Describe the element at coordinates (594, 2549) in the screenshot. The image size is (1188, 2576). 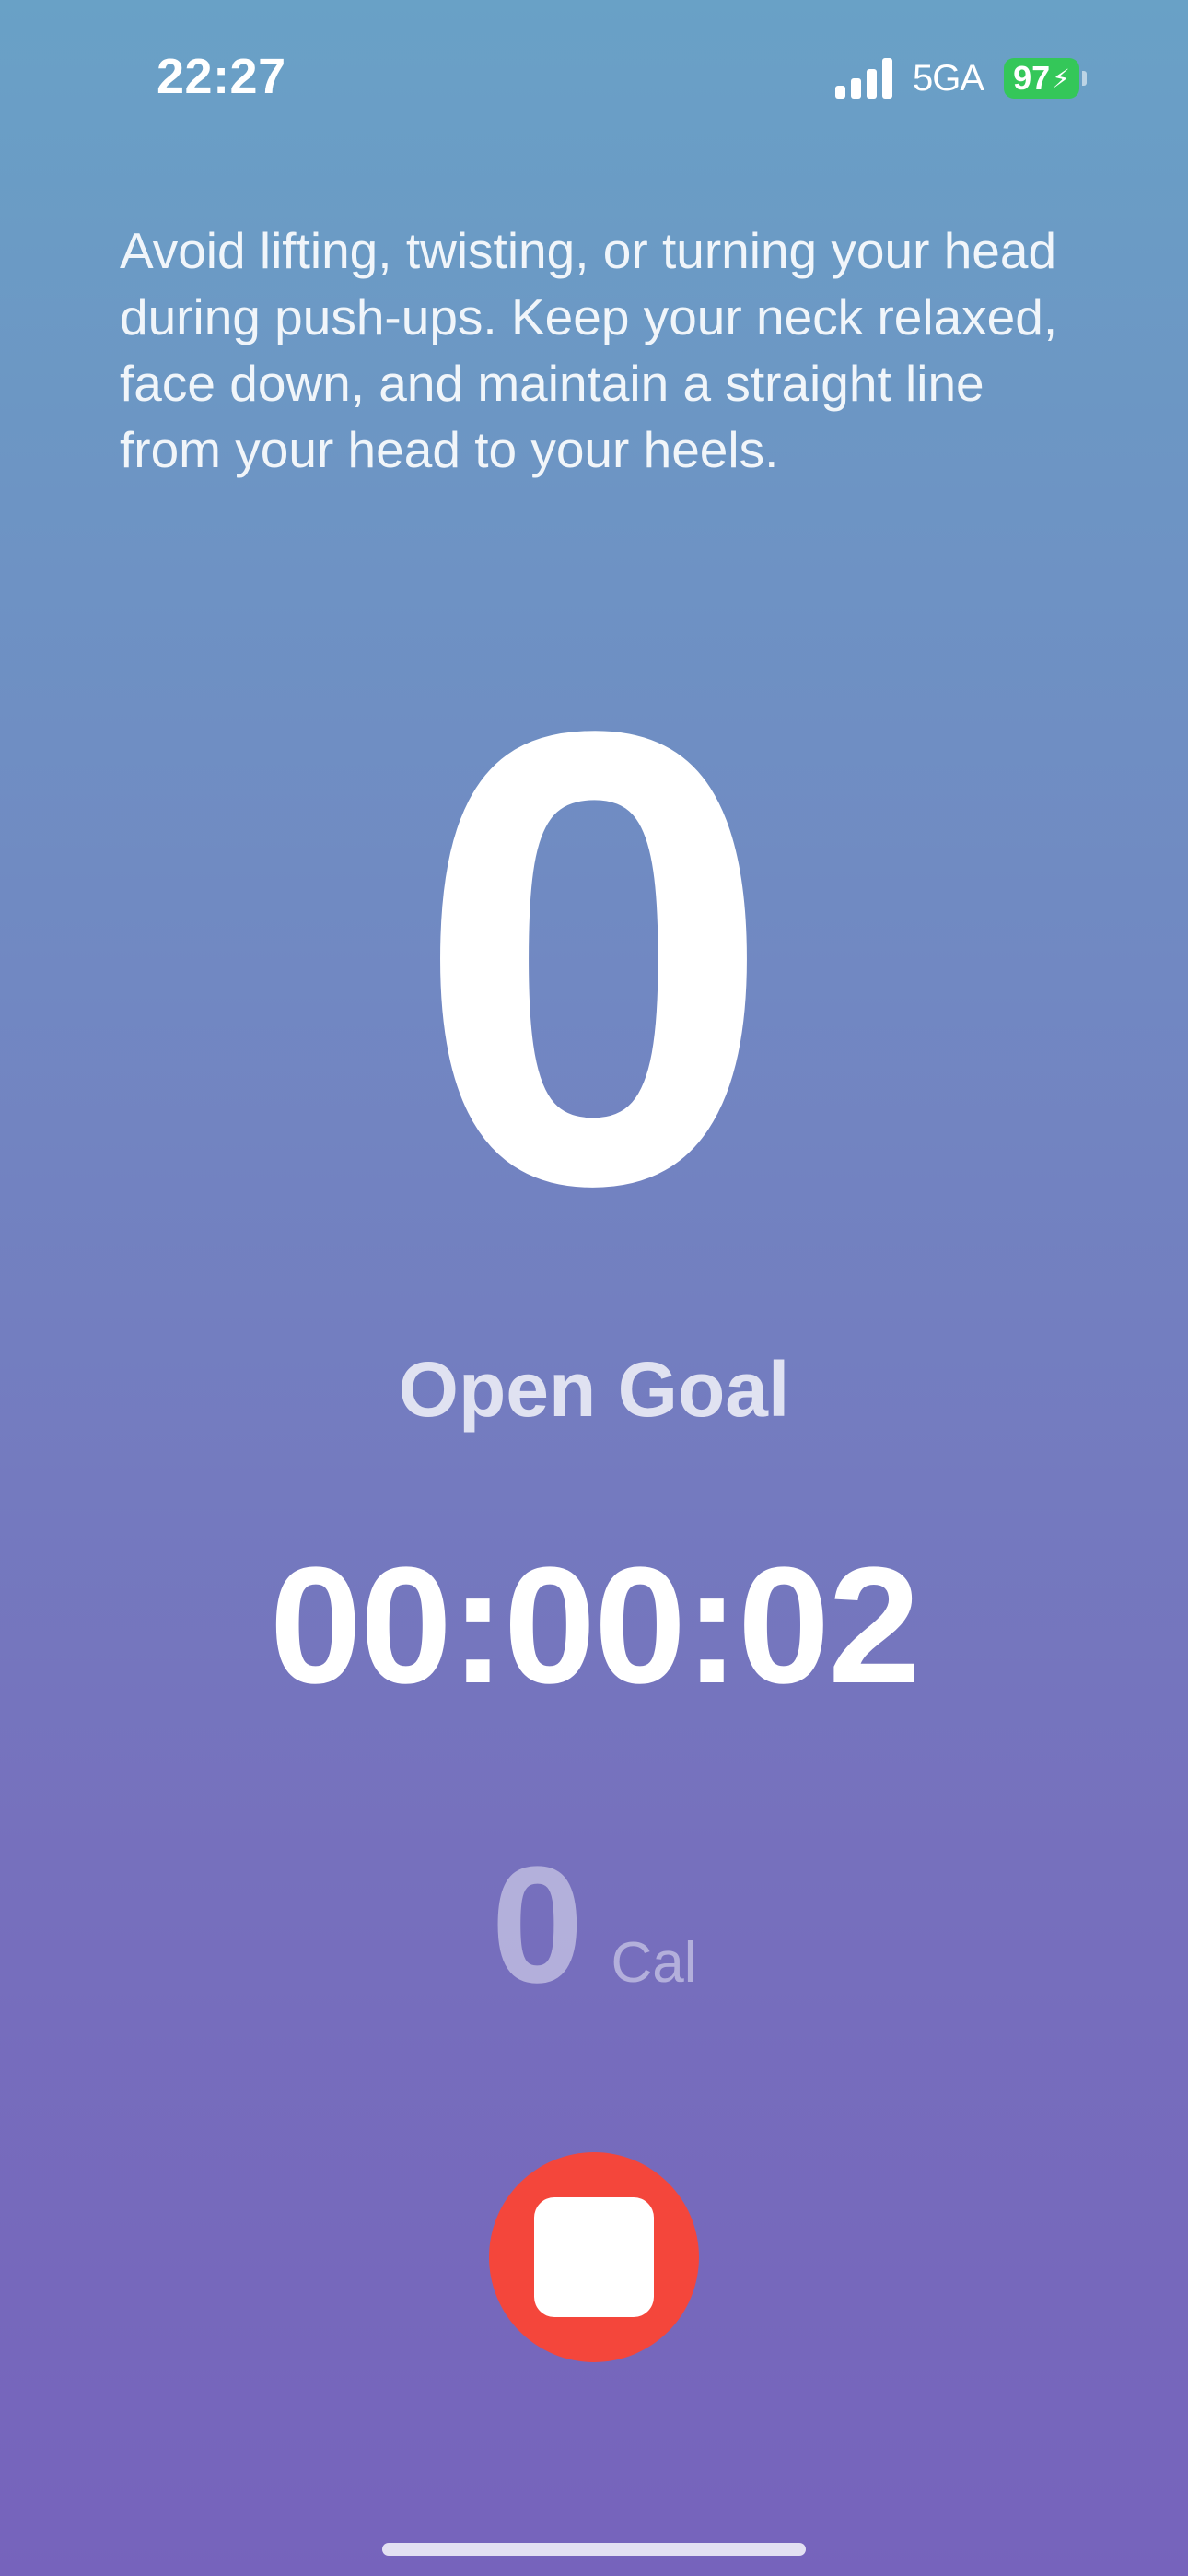
I see `home-indicator` at that location.